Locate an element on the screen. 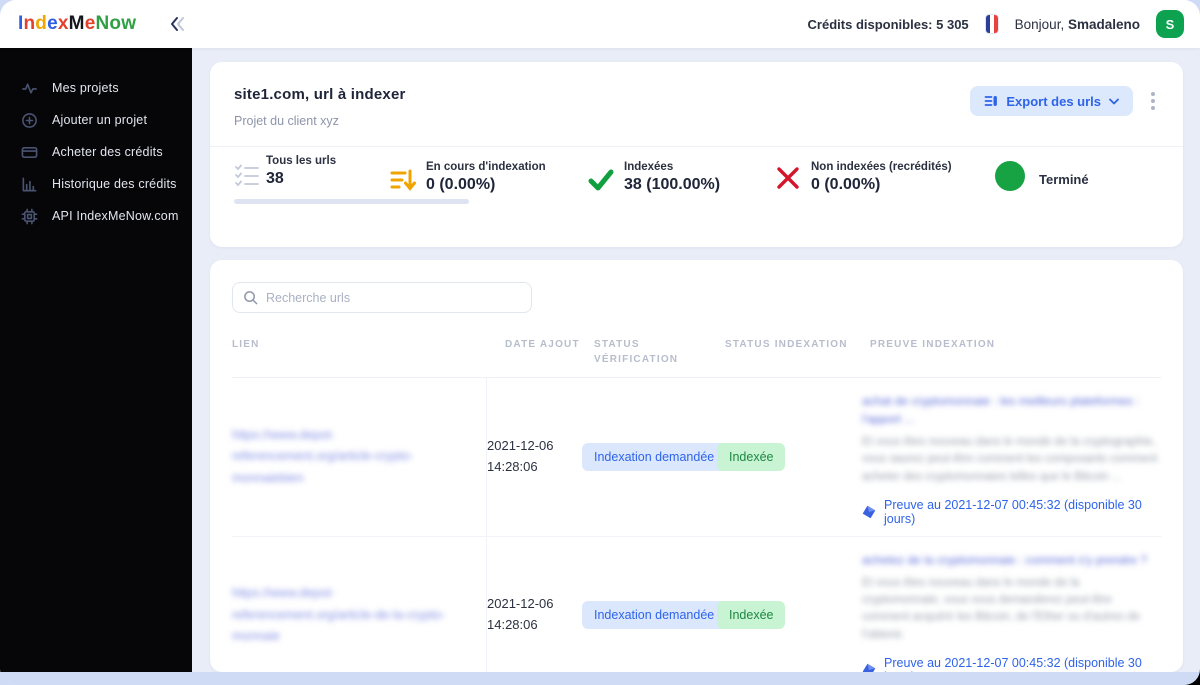 The image size is (1200, 685). stat-total-urls: Tous les urls 38 is located at coordinates (301, 171).